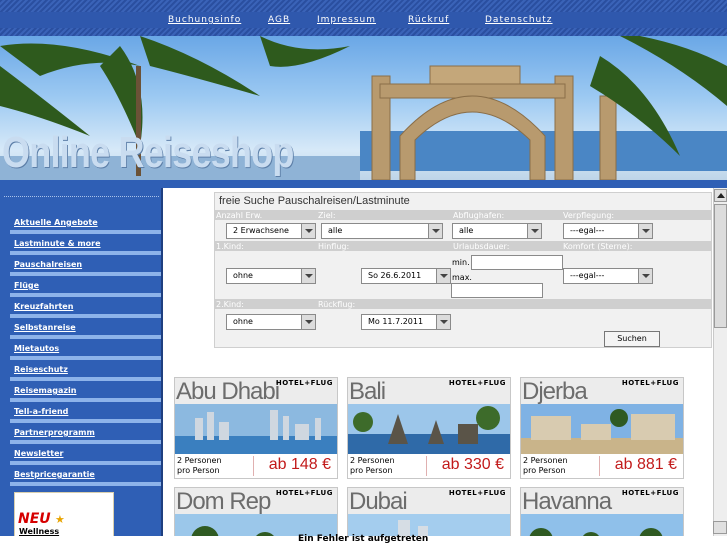  I want to click on offer-city: Abu Dhabi, so click(228, 391).